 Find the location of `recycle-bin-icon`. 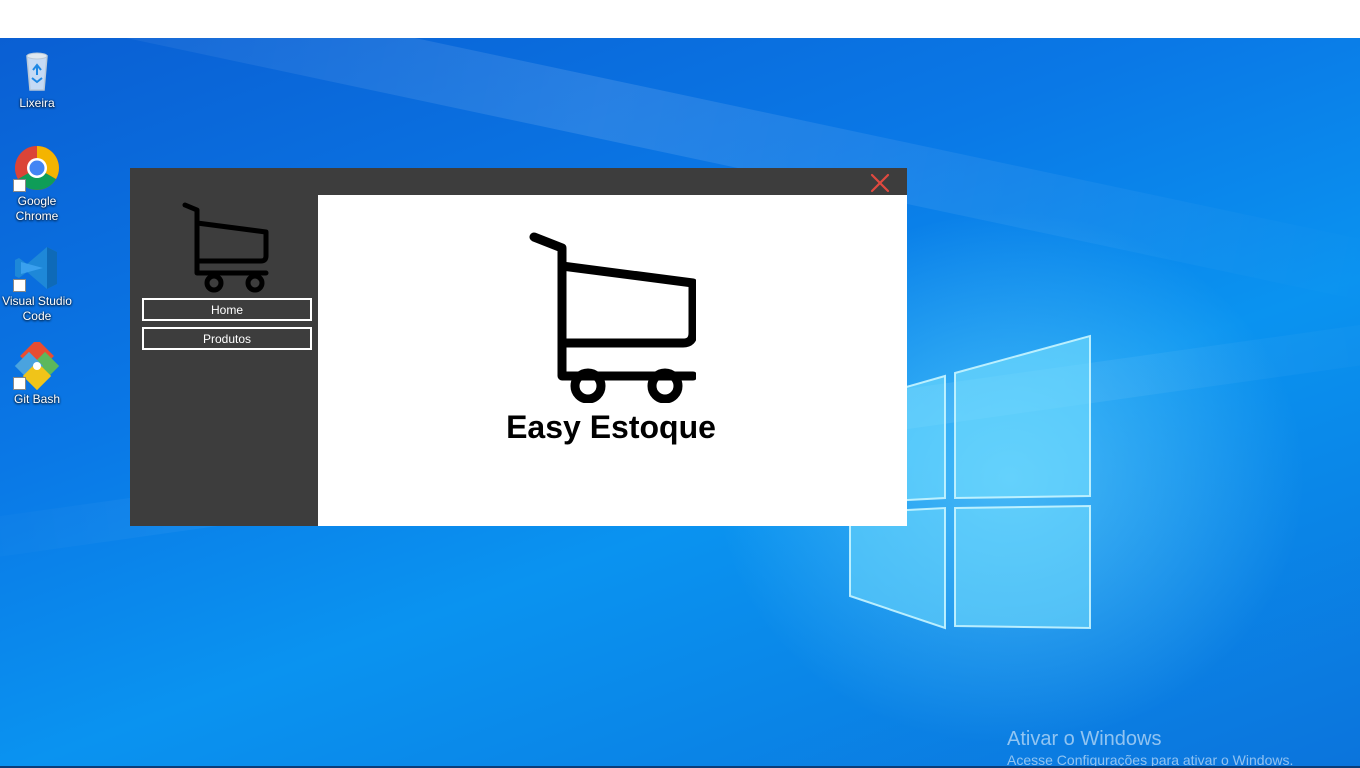

recycle-bin-icon is located at coordinates (37, 70).